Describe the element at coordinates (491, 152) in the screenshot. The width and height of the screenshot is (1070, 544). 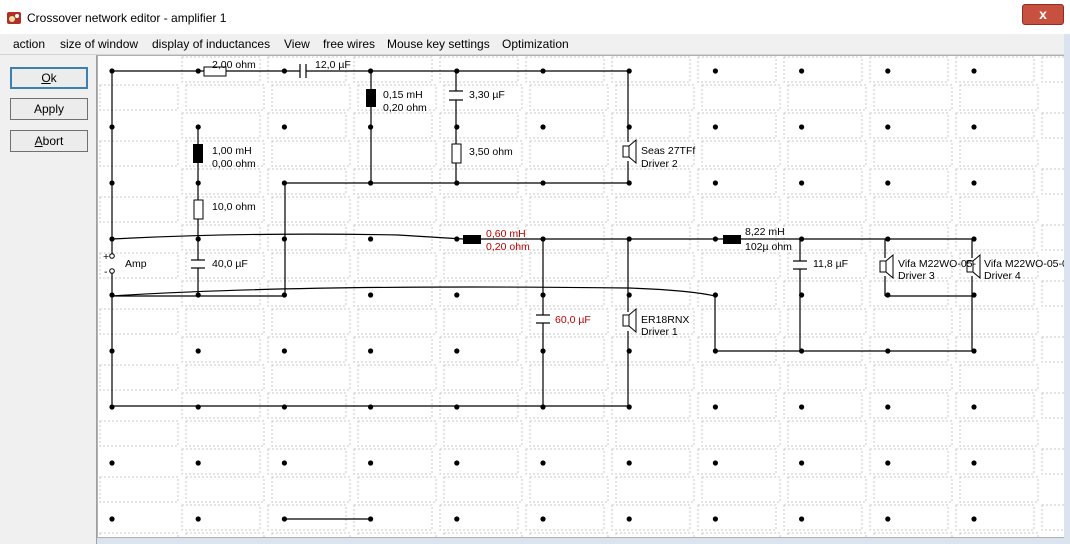
I see `label-r-mid: 3,50 ohm` at that location.